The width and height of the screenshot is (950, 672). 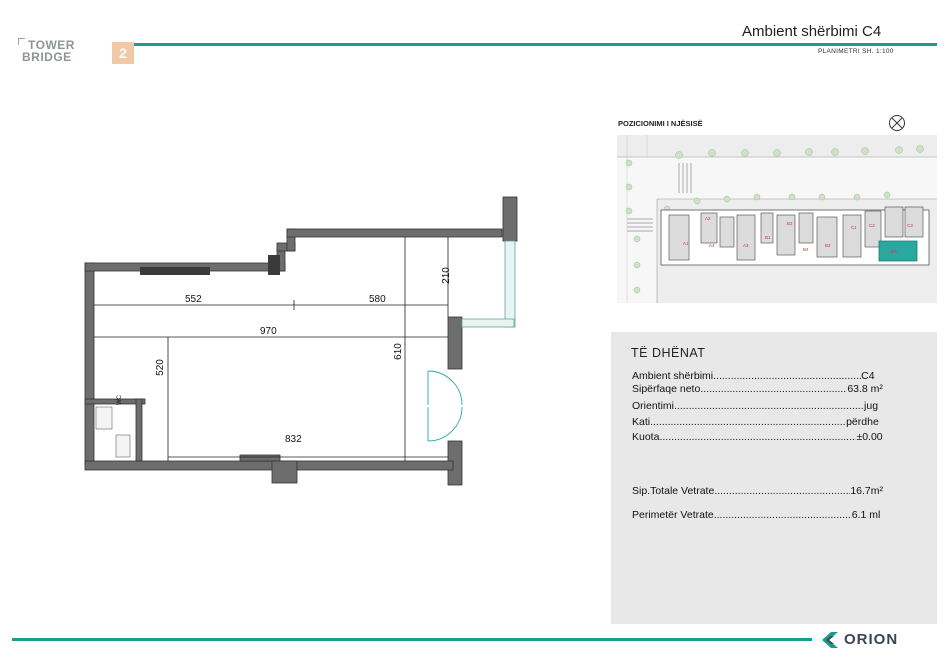 What do you see at coordinates (828, 245) in the screenshot?
I see `site-label-b3: B3` at bounding box center [828, 245].